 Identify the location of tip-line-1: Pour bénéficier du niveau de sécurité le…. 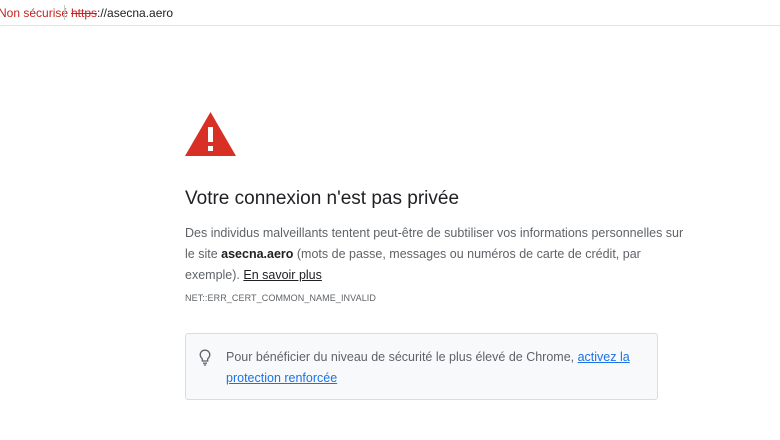
(431, 357).